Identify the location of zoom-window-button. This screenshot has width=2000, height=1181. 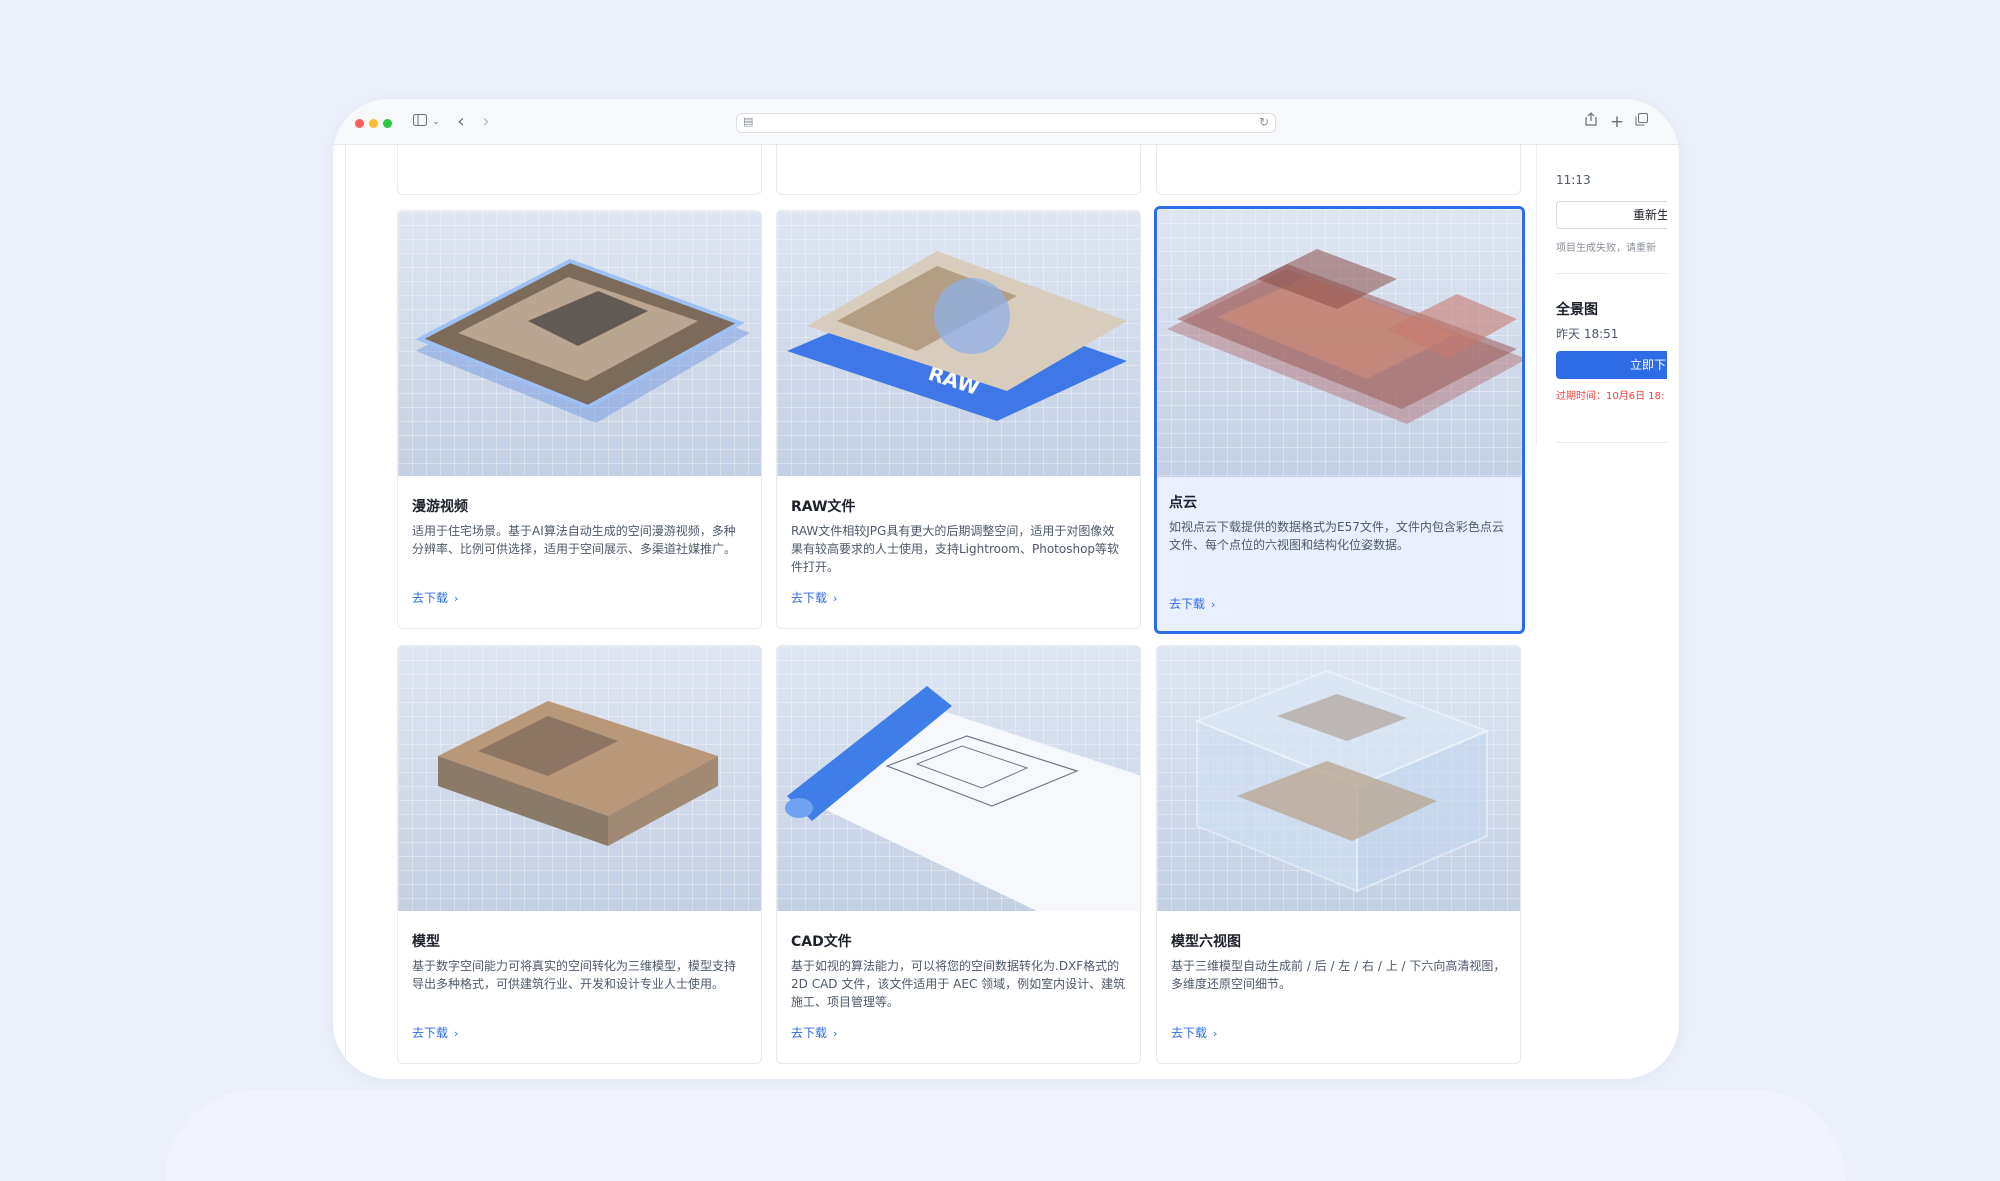
(387, 123).